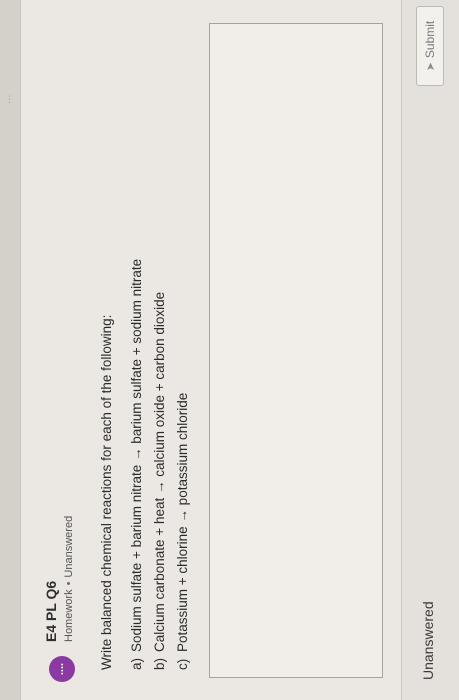 Image resolution: width=459 pixels, height=700 pixels. I want to click on question-status: Unanswered, so click(69, 546).